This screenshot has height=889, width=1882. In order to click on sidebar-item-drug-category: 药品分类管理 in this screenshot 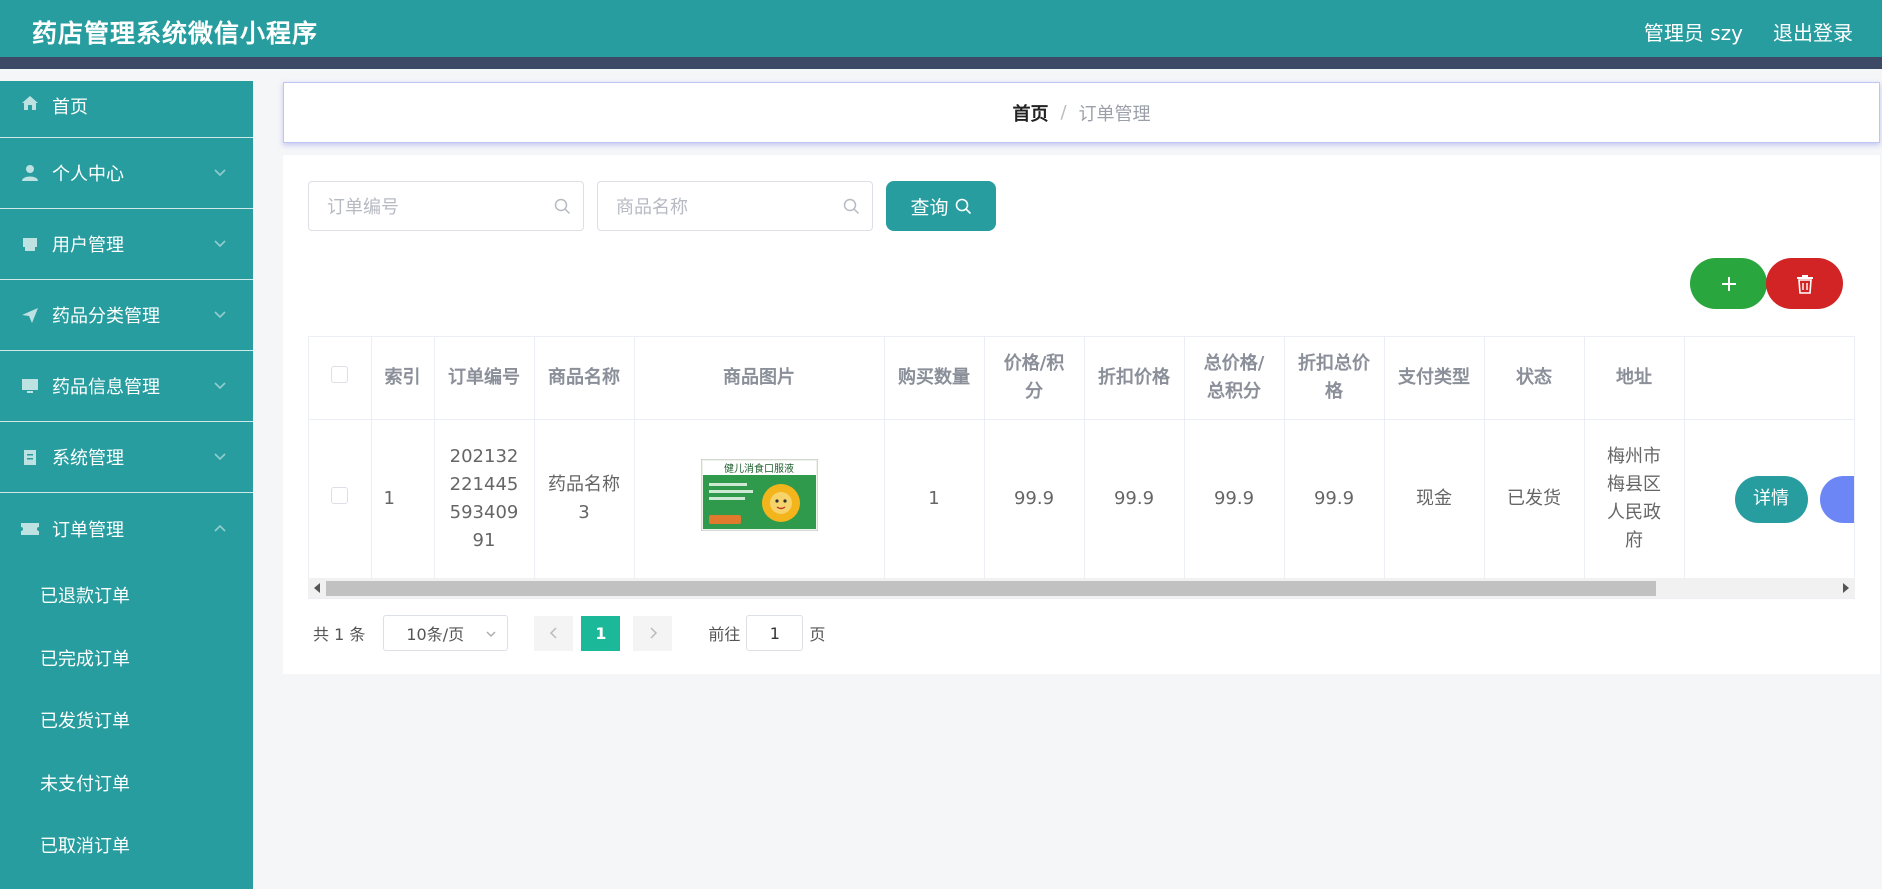, I will do `click(126, 315)`.